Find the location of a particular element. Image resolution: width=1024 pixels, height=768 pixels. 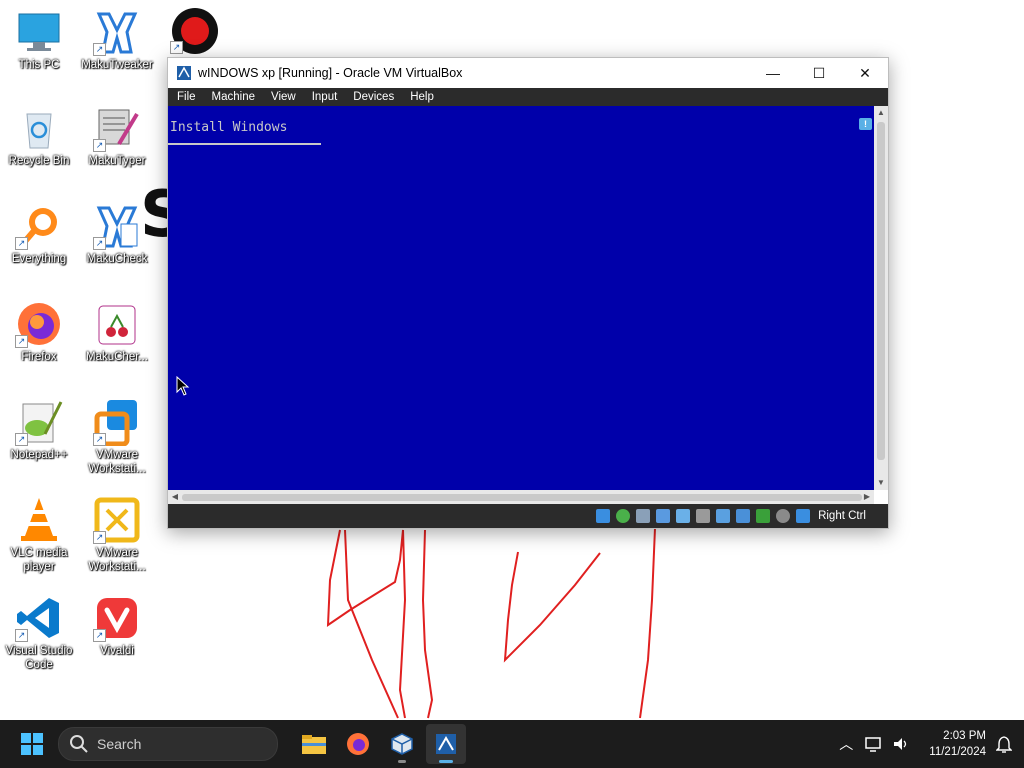

scroll-right-icon: ▶ is located at coordinates (867, 497).